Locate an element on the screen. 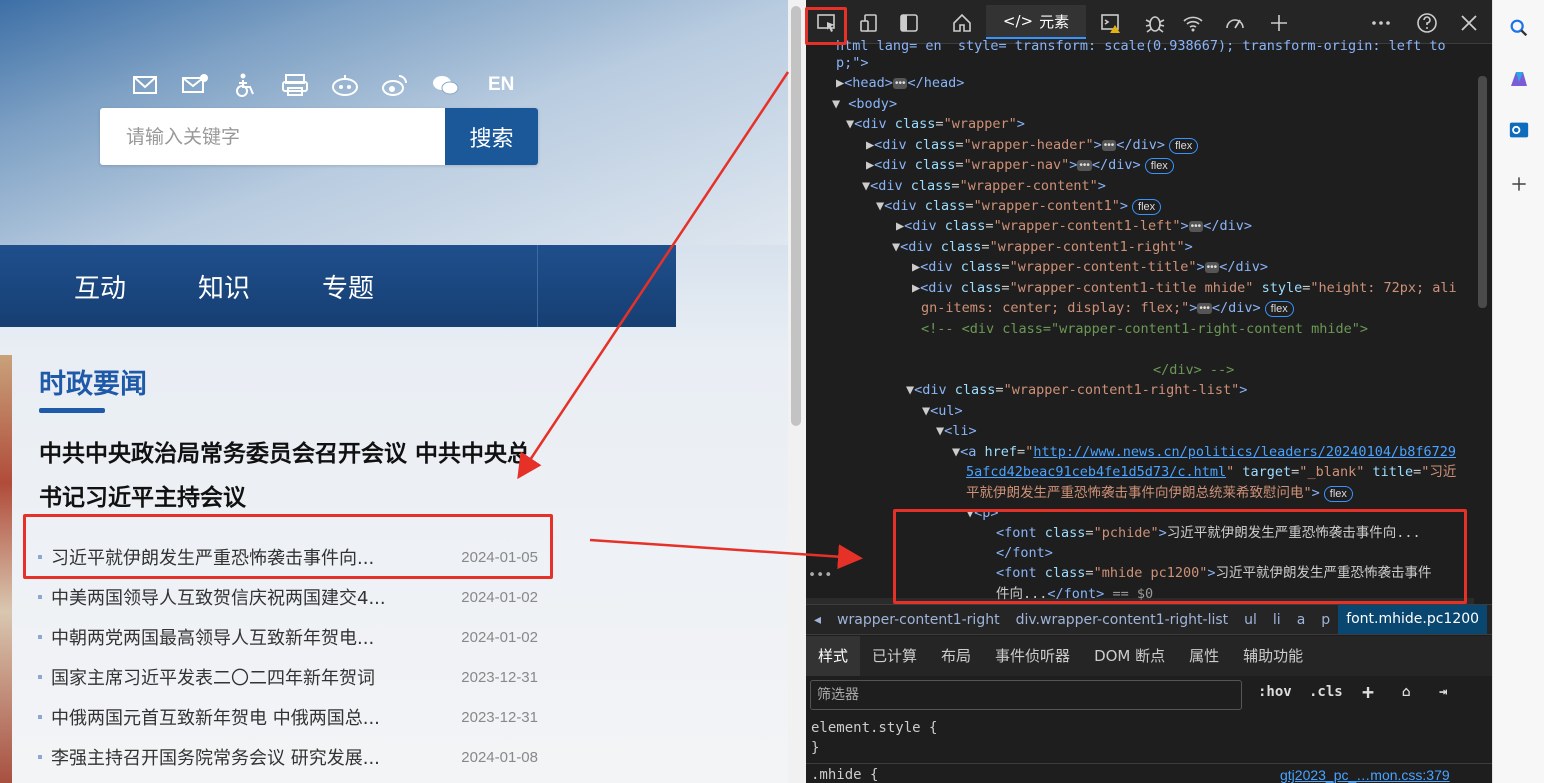 The image size is (1544, 783). help-icon is located at coordinates (1427, 23).